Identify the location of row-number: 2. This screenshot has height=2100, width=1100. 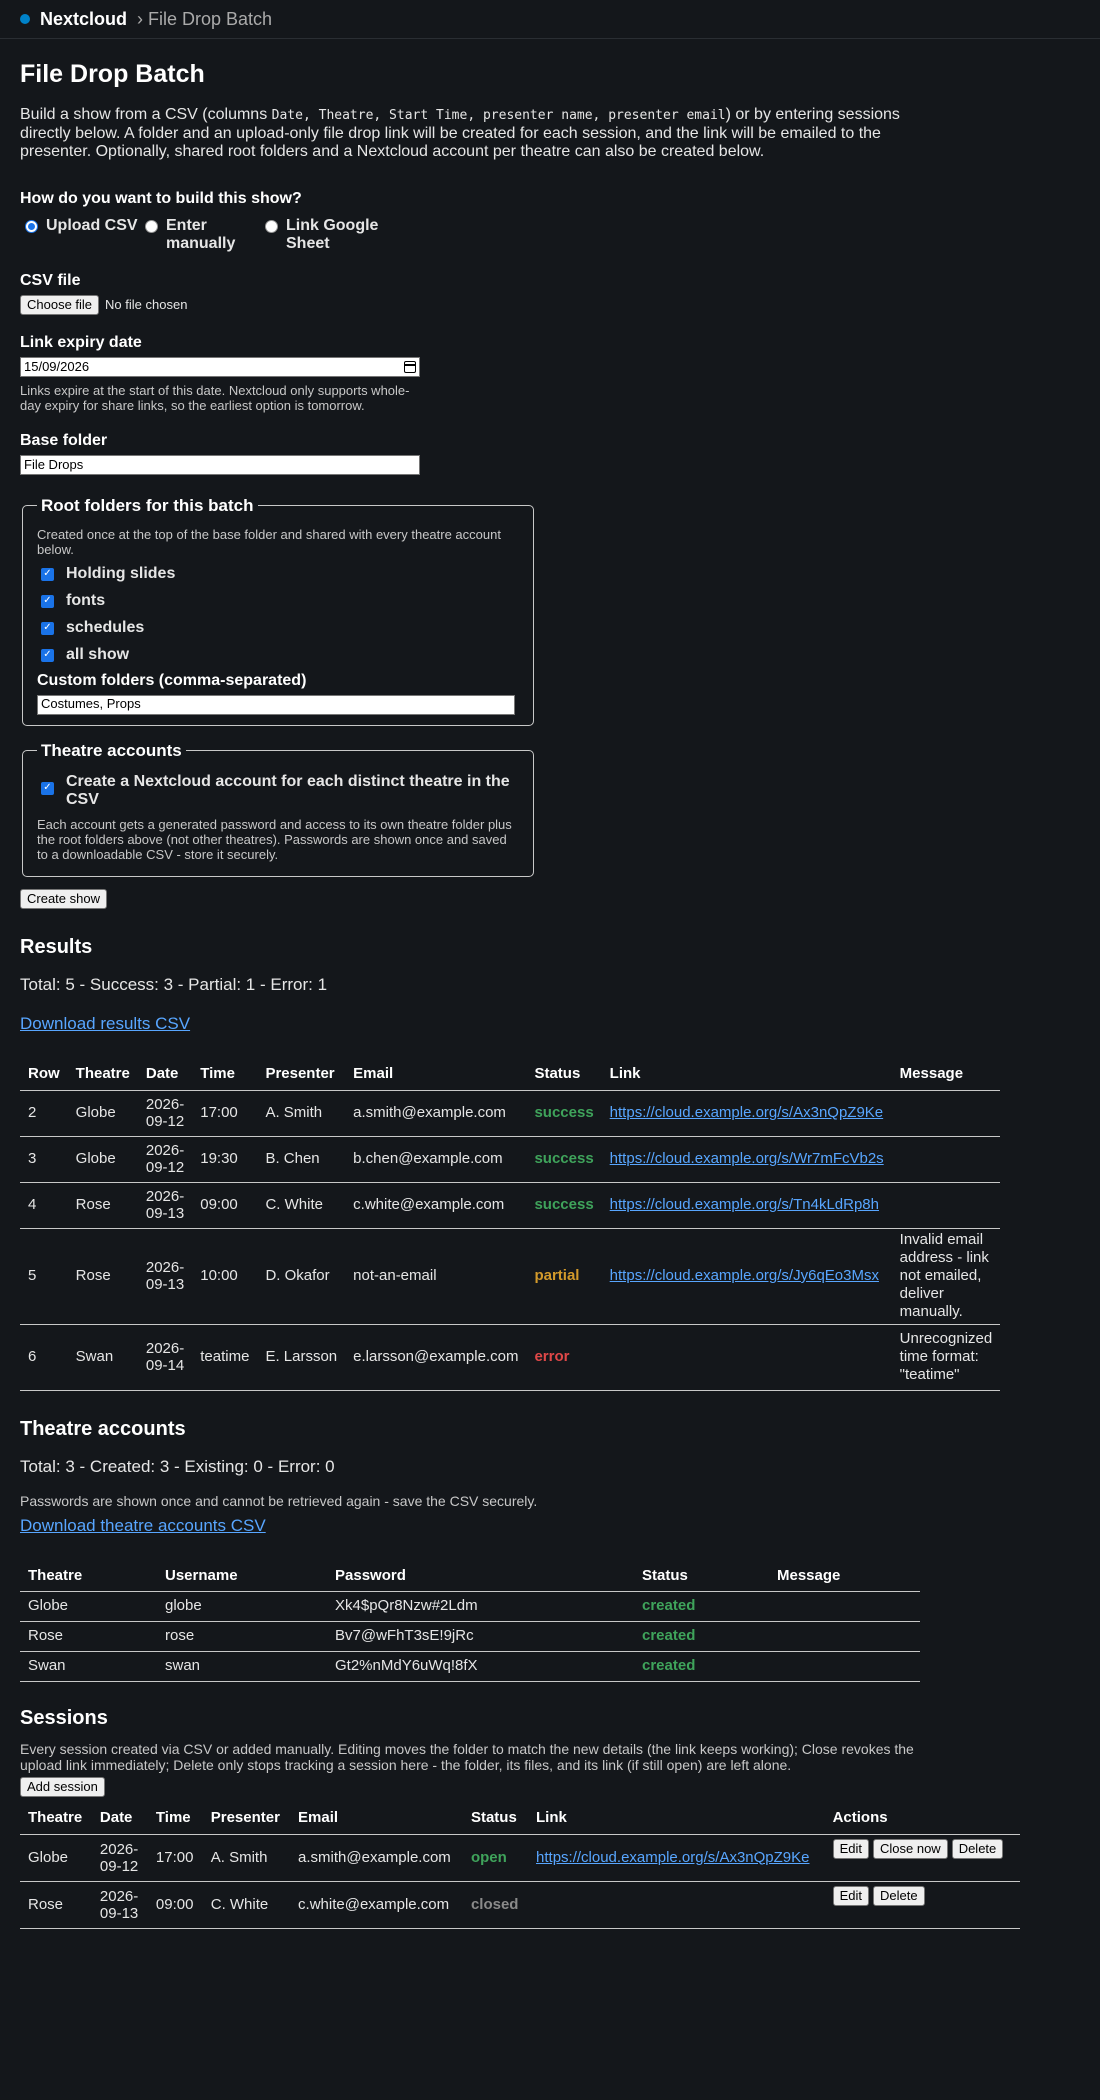
(44, 1113).